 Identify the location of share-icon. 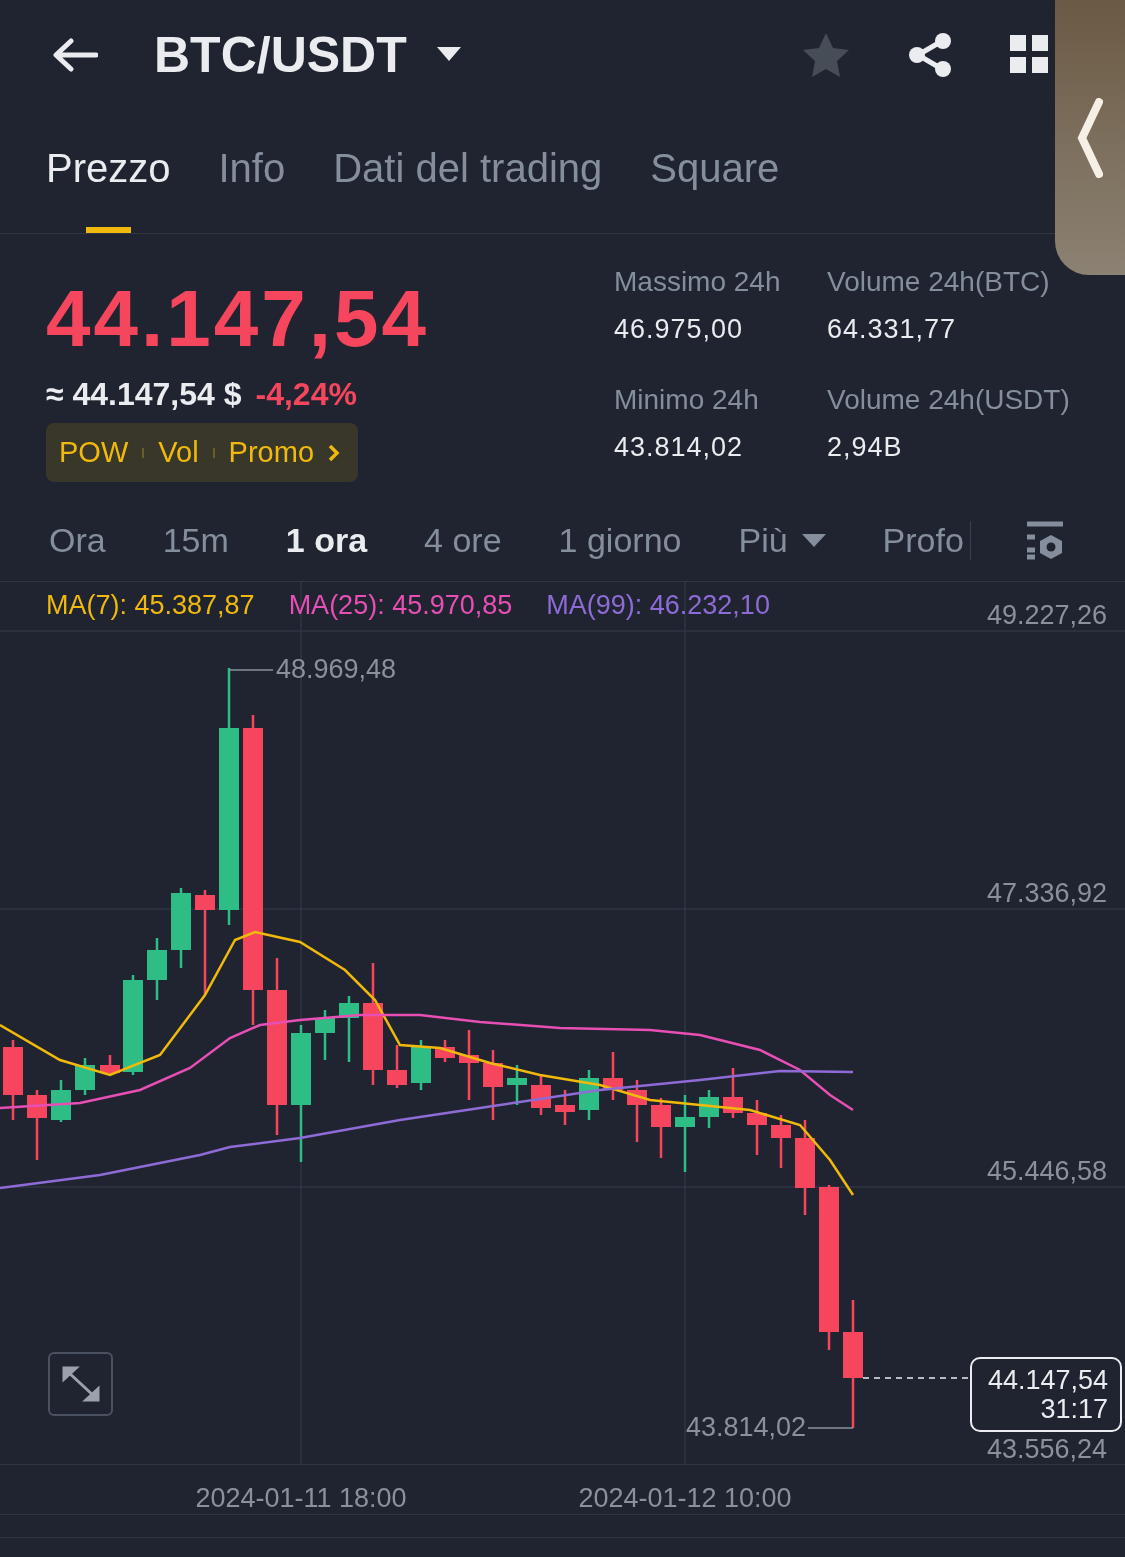
(930, 55).